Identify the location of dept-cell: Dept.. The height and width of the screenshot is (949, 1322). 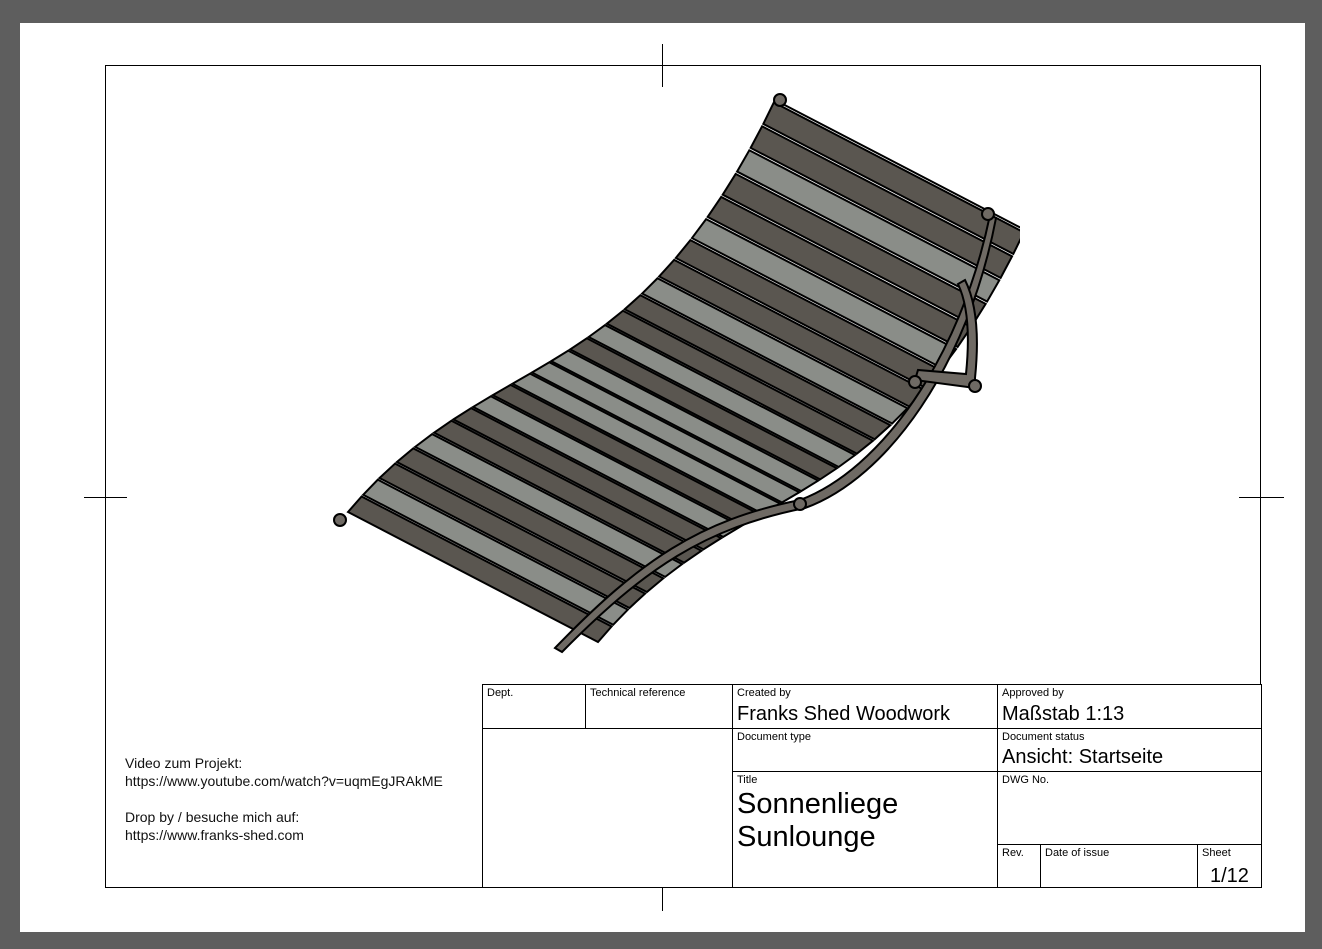
(534, 706).